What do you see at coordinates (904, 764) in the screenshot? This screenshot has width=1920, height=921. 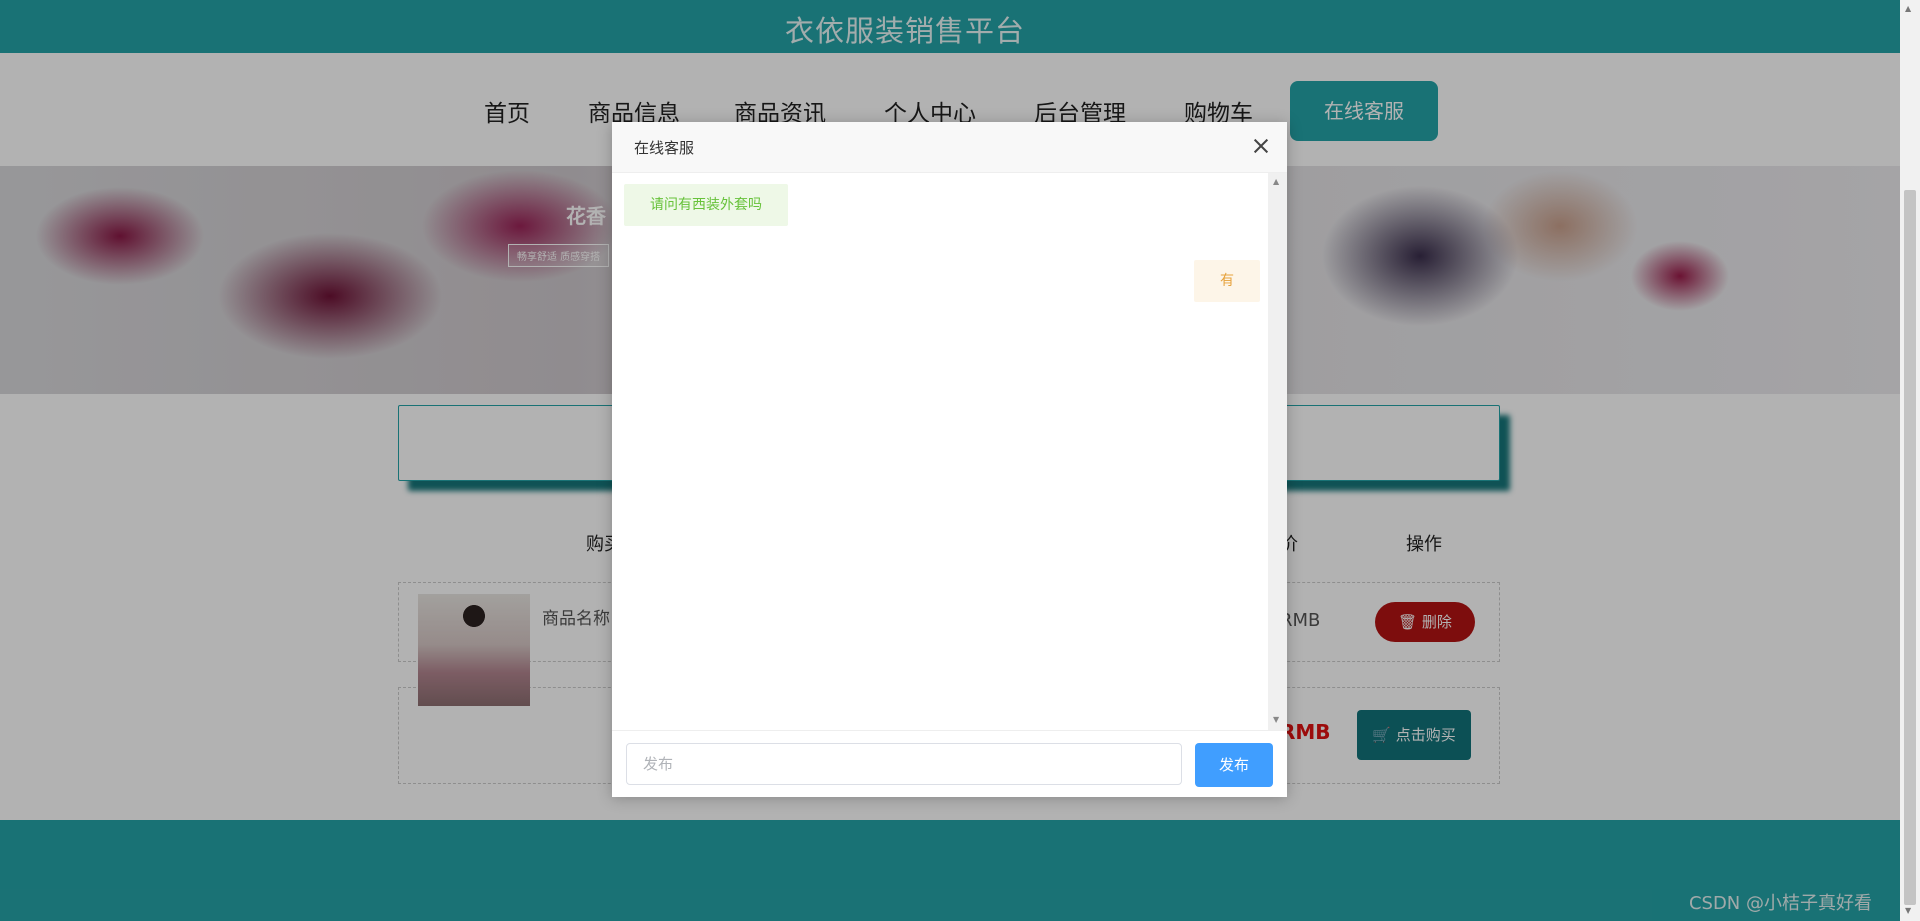 I see `message-input` at bounding box center [904, 764].